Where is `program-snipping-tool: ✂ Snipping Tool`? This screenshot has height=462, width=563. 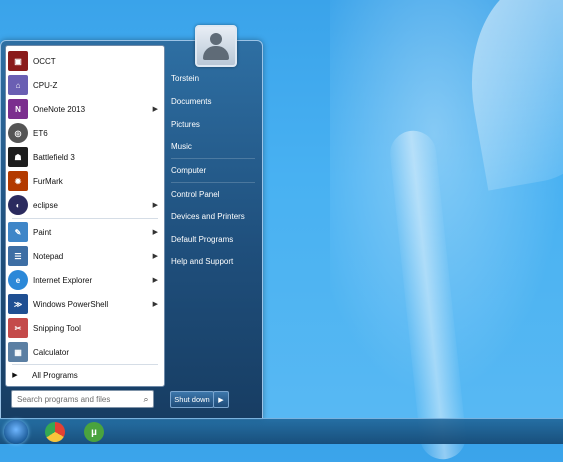 program-snipping-tool: ✂ Snipping Tool is located at coordinates (85, 328).